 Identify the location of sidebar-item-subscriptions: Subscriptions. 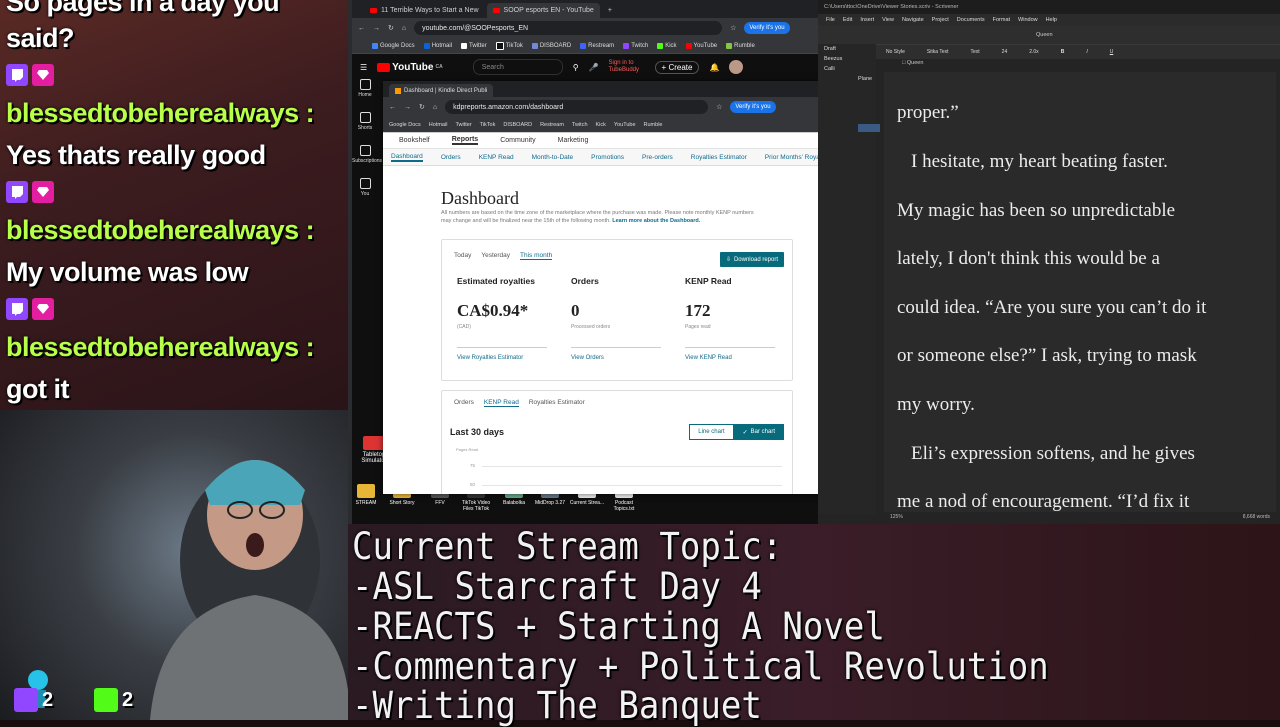
(367, 154).